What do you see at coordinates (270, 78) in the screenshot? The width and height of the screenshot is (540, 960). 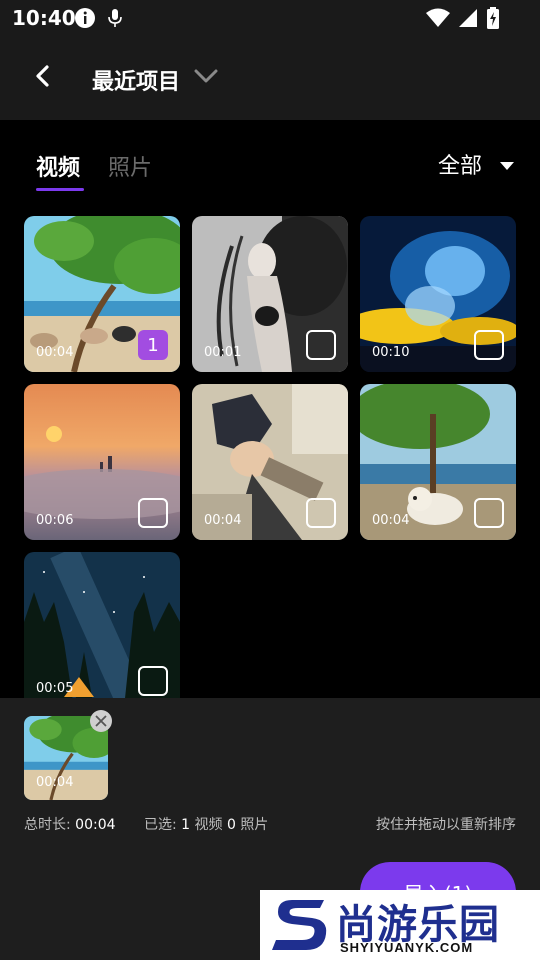 I see `app-header: 最近项目` at bounding box center [270, 78].